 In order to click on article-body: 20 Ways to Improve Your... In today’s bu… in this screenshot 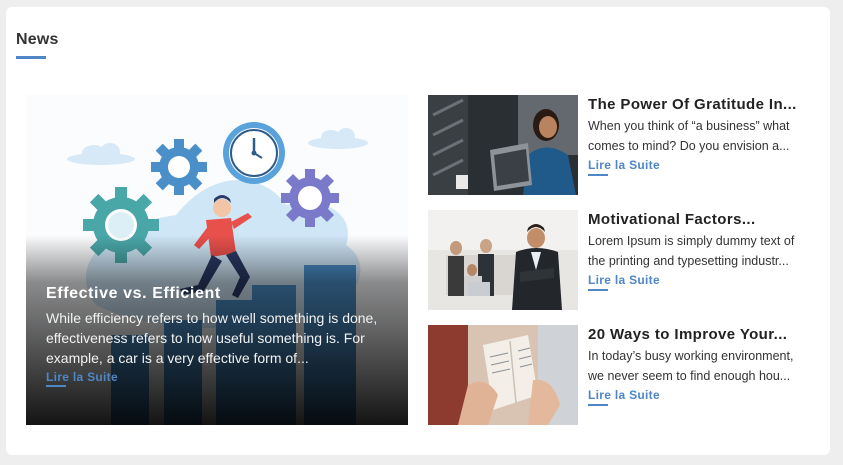, I will do `click(701, 365)`.